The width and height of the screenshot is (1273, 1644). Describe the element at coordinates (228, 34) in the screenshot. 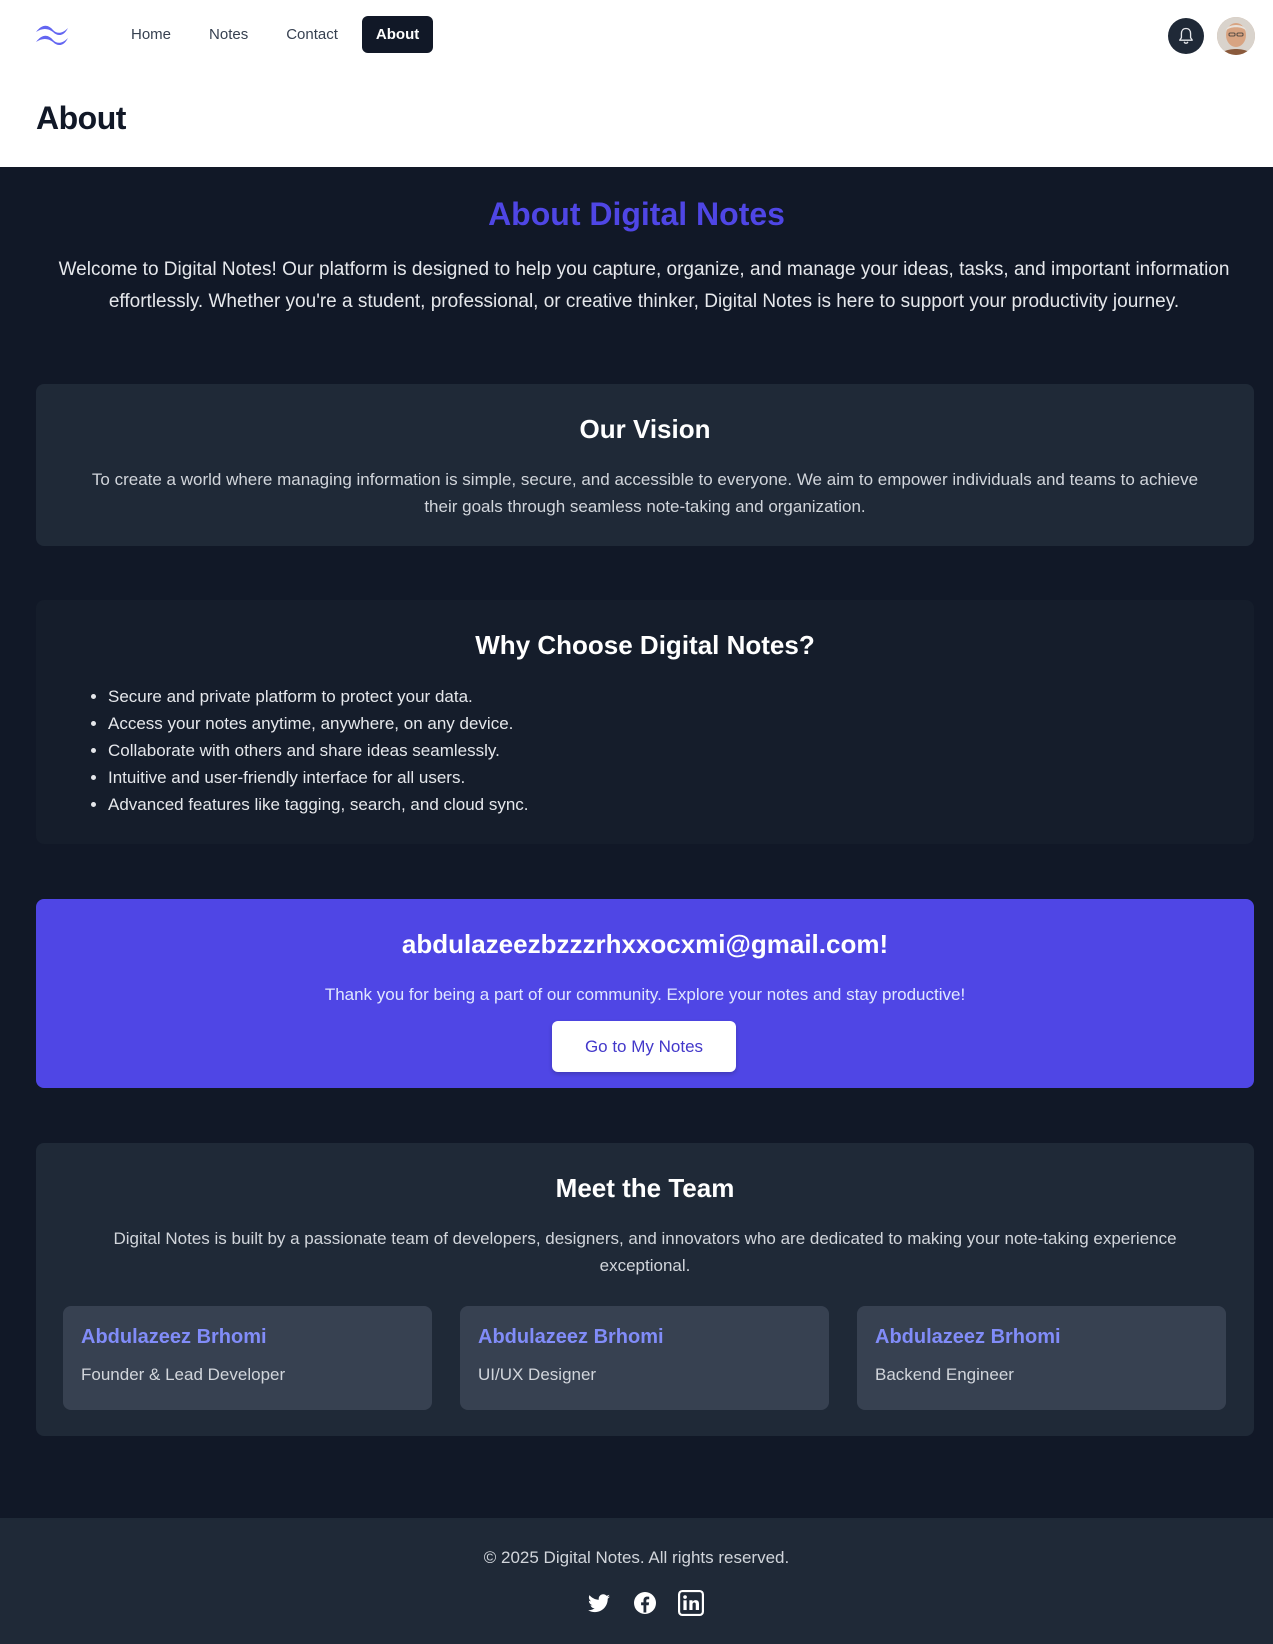

I see `nav-notes: Notes` at that location.